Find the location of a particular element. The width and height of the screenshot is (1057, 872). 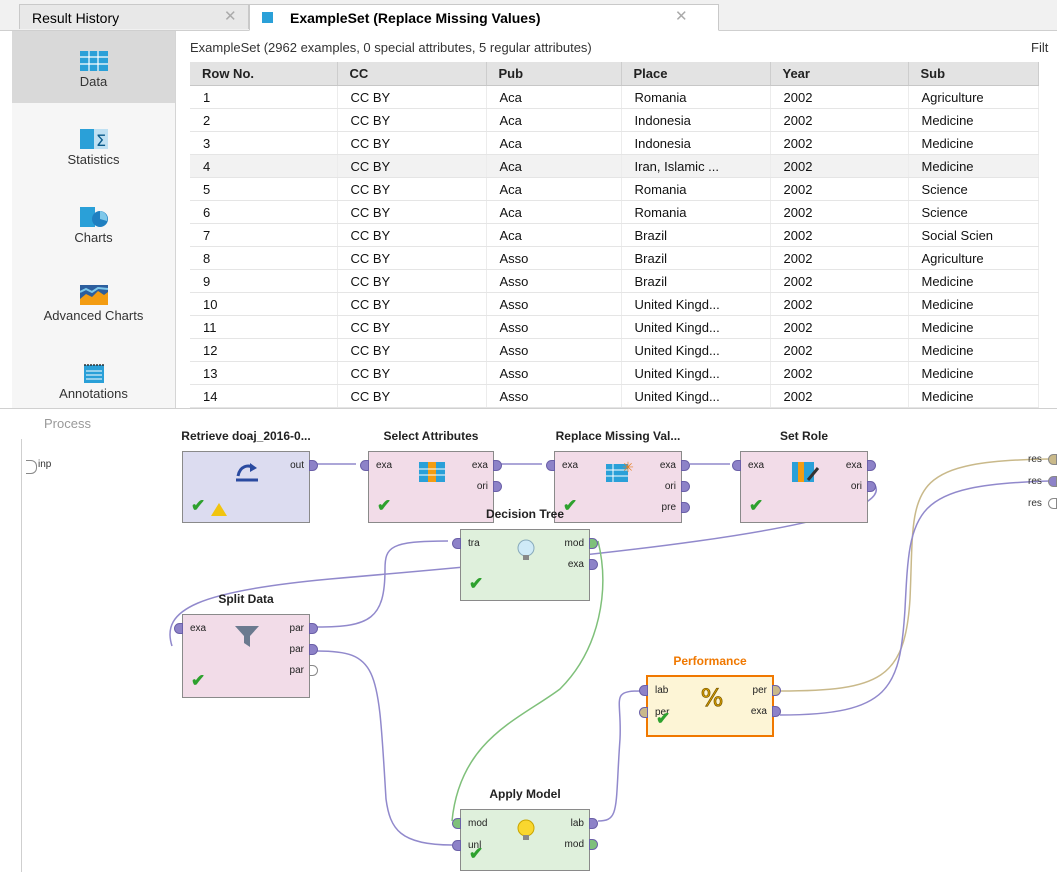

input-port-label: exa is located at coordinates (570, 465).